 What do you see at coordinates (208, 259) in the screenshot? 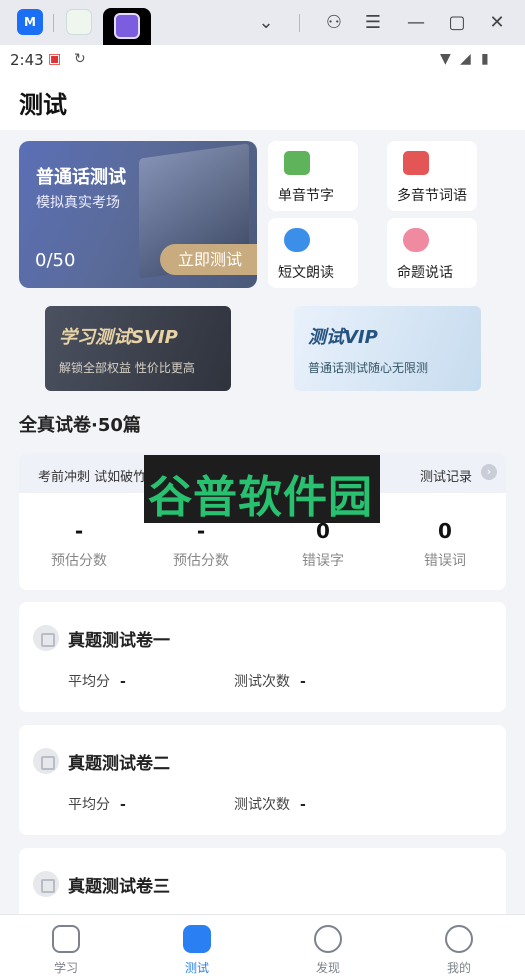
I see `start-test-button: 立即测试` at bounding box center [208, 259].